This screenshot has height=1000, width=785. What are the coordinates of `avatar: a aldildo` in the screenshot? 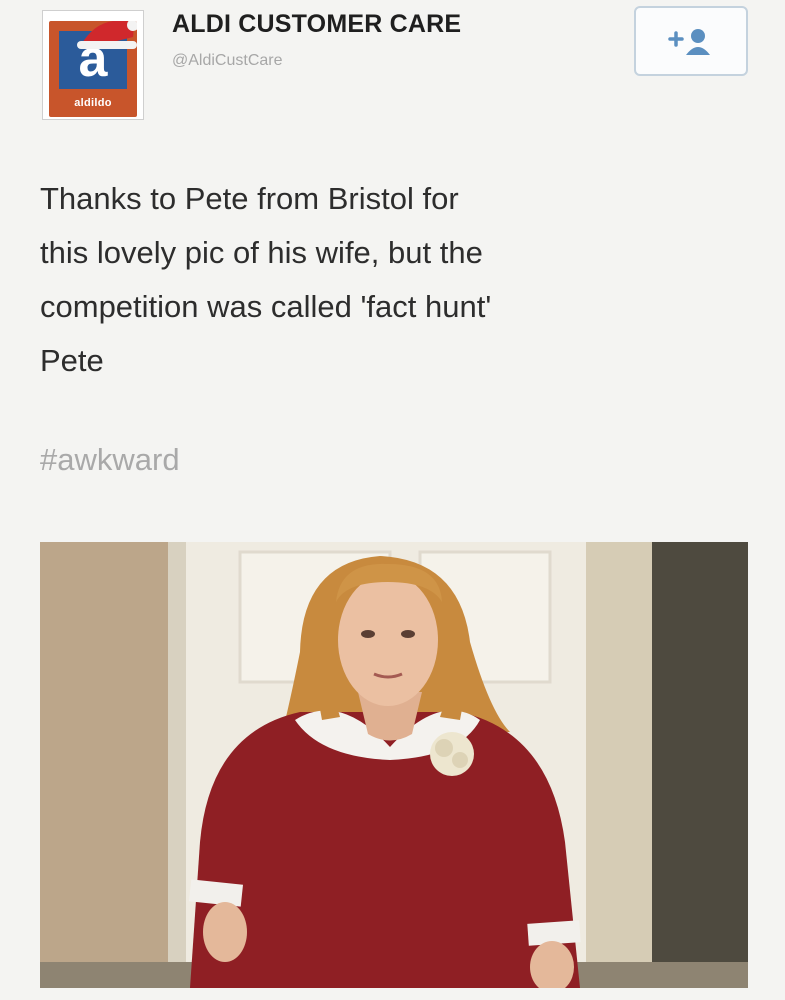 It's located at (93, 65).